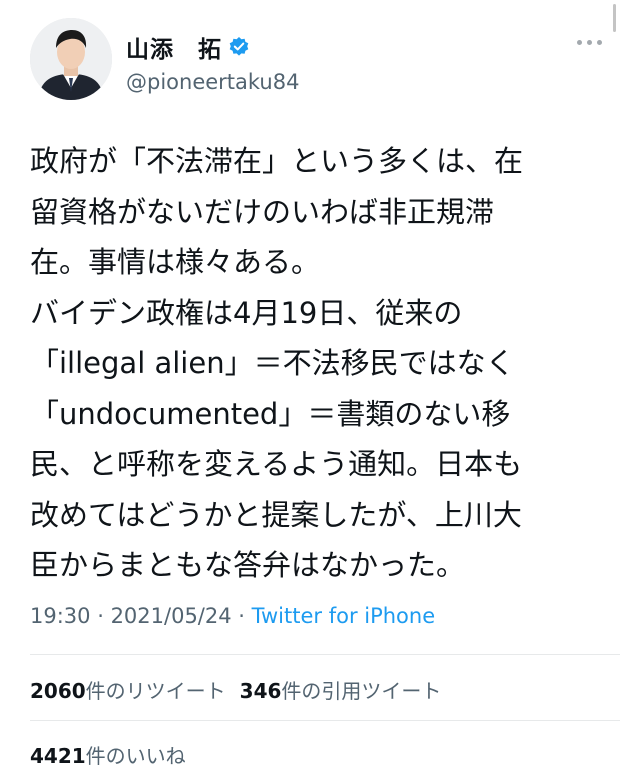 This screenshot has width=620, height=769. What do you see at coordinates (174, 47) in the screenshot?
I see `display-name-text: 山添 拓` at bounding box center [174, 47].